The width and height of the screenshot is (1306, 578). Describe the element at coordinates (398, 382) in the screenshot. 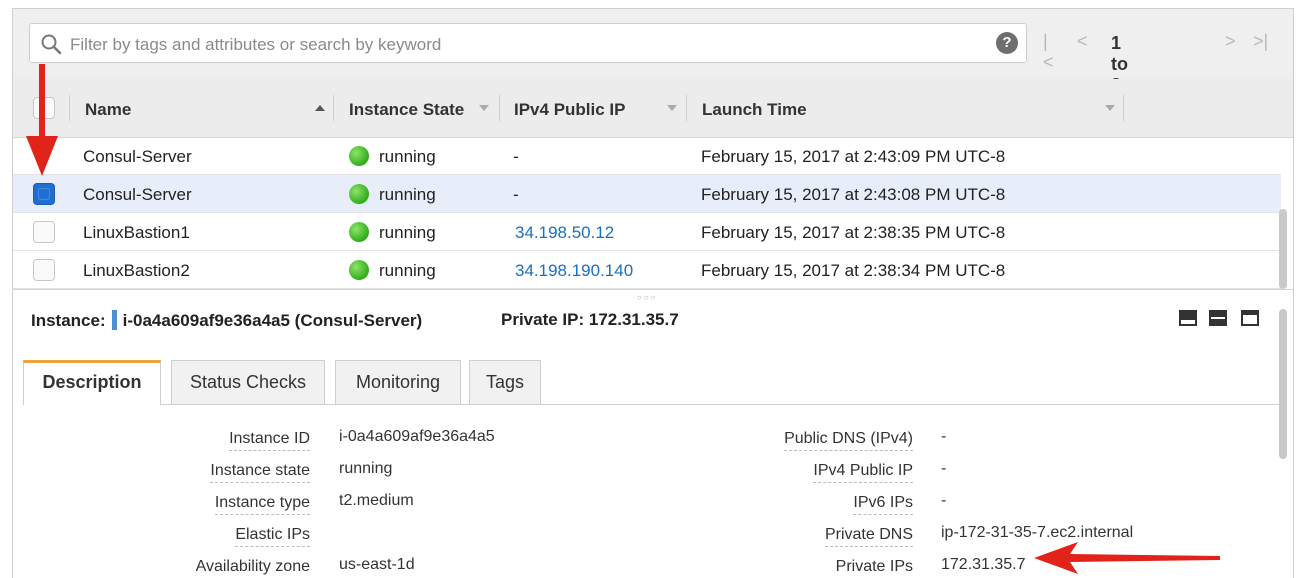

I see `tab-monitoring: Monitoring` at that location.